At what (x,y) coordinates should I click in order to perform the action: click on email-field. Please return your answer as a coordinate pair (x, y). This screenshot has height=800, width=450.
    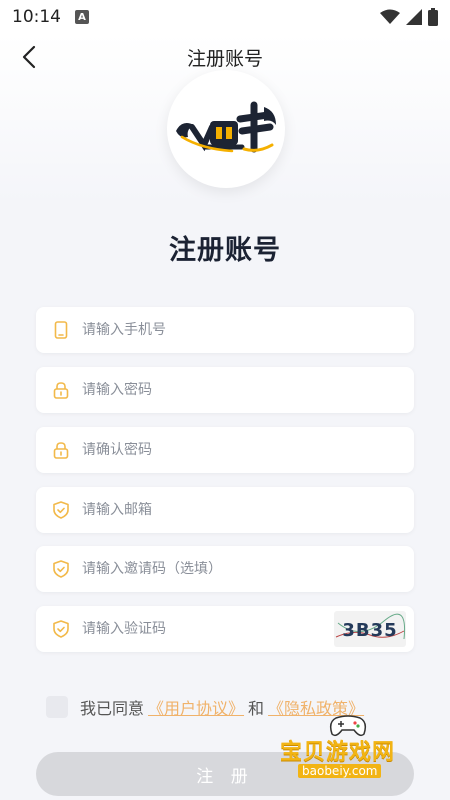
    Looking at the image, I should click on (225, 510).